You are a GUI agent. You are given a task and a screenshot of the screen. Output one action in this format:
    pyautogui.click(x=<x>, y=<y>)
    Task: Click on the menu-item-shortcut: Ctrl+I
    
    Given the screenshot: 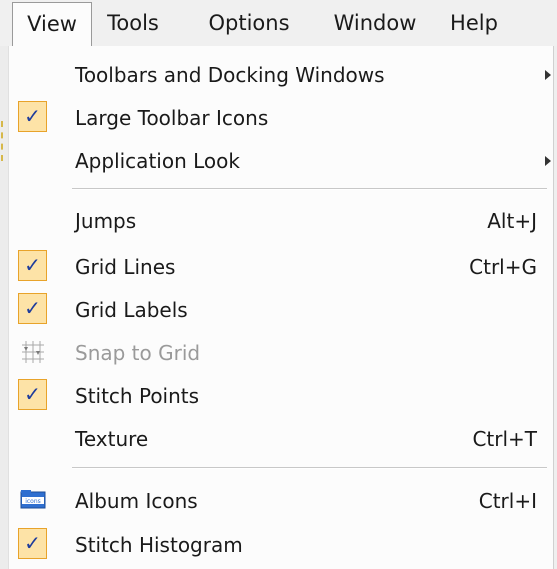 What is the action you would take?
    pyautogui.click(x=507, y=501)
    